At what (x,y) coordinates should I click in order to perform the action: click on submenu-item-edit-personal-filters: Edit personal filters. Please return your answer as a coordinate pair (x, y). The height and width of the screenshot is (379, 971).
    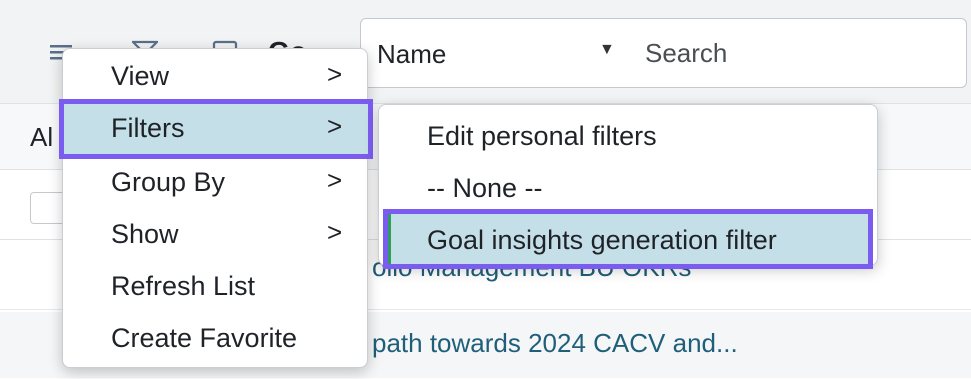
    Looking at the image, I should click on (629, 135).